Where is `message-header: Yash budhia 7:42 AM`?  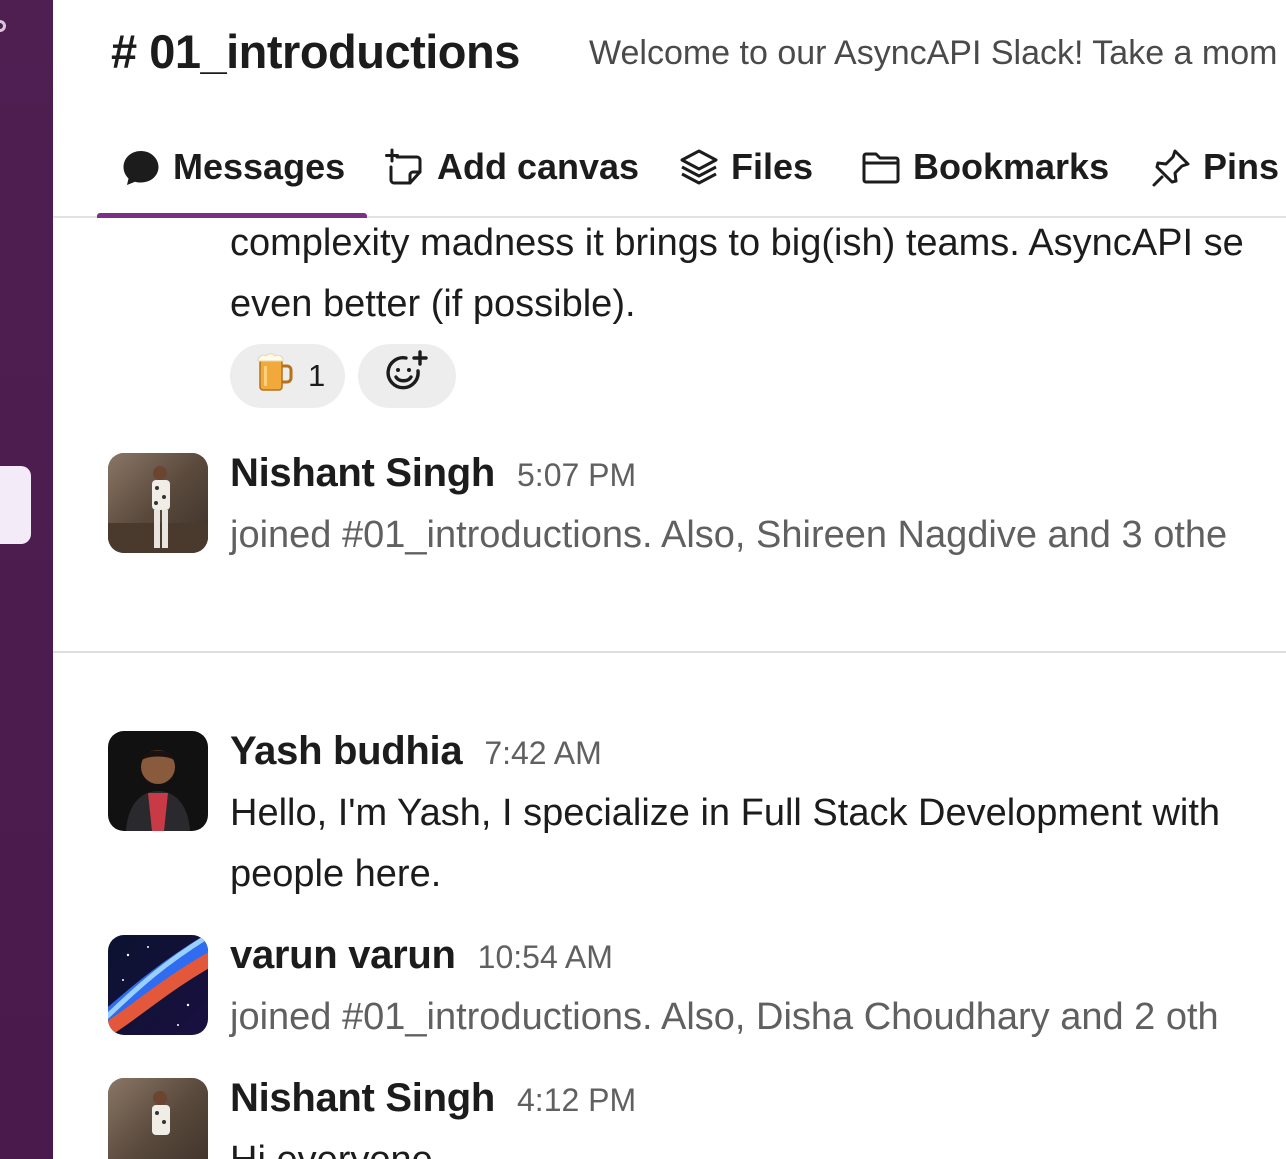 message-header: Yash budhia 7:42 AM is located at coordinates (416, 751).